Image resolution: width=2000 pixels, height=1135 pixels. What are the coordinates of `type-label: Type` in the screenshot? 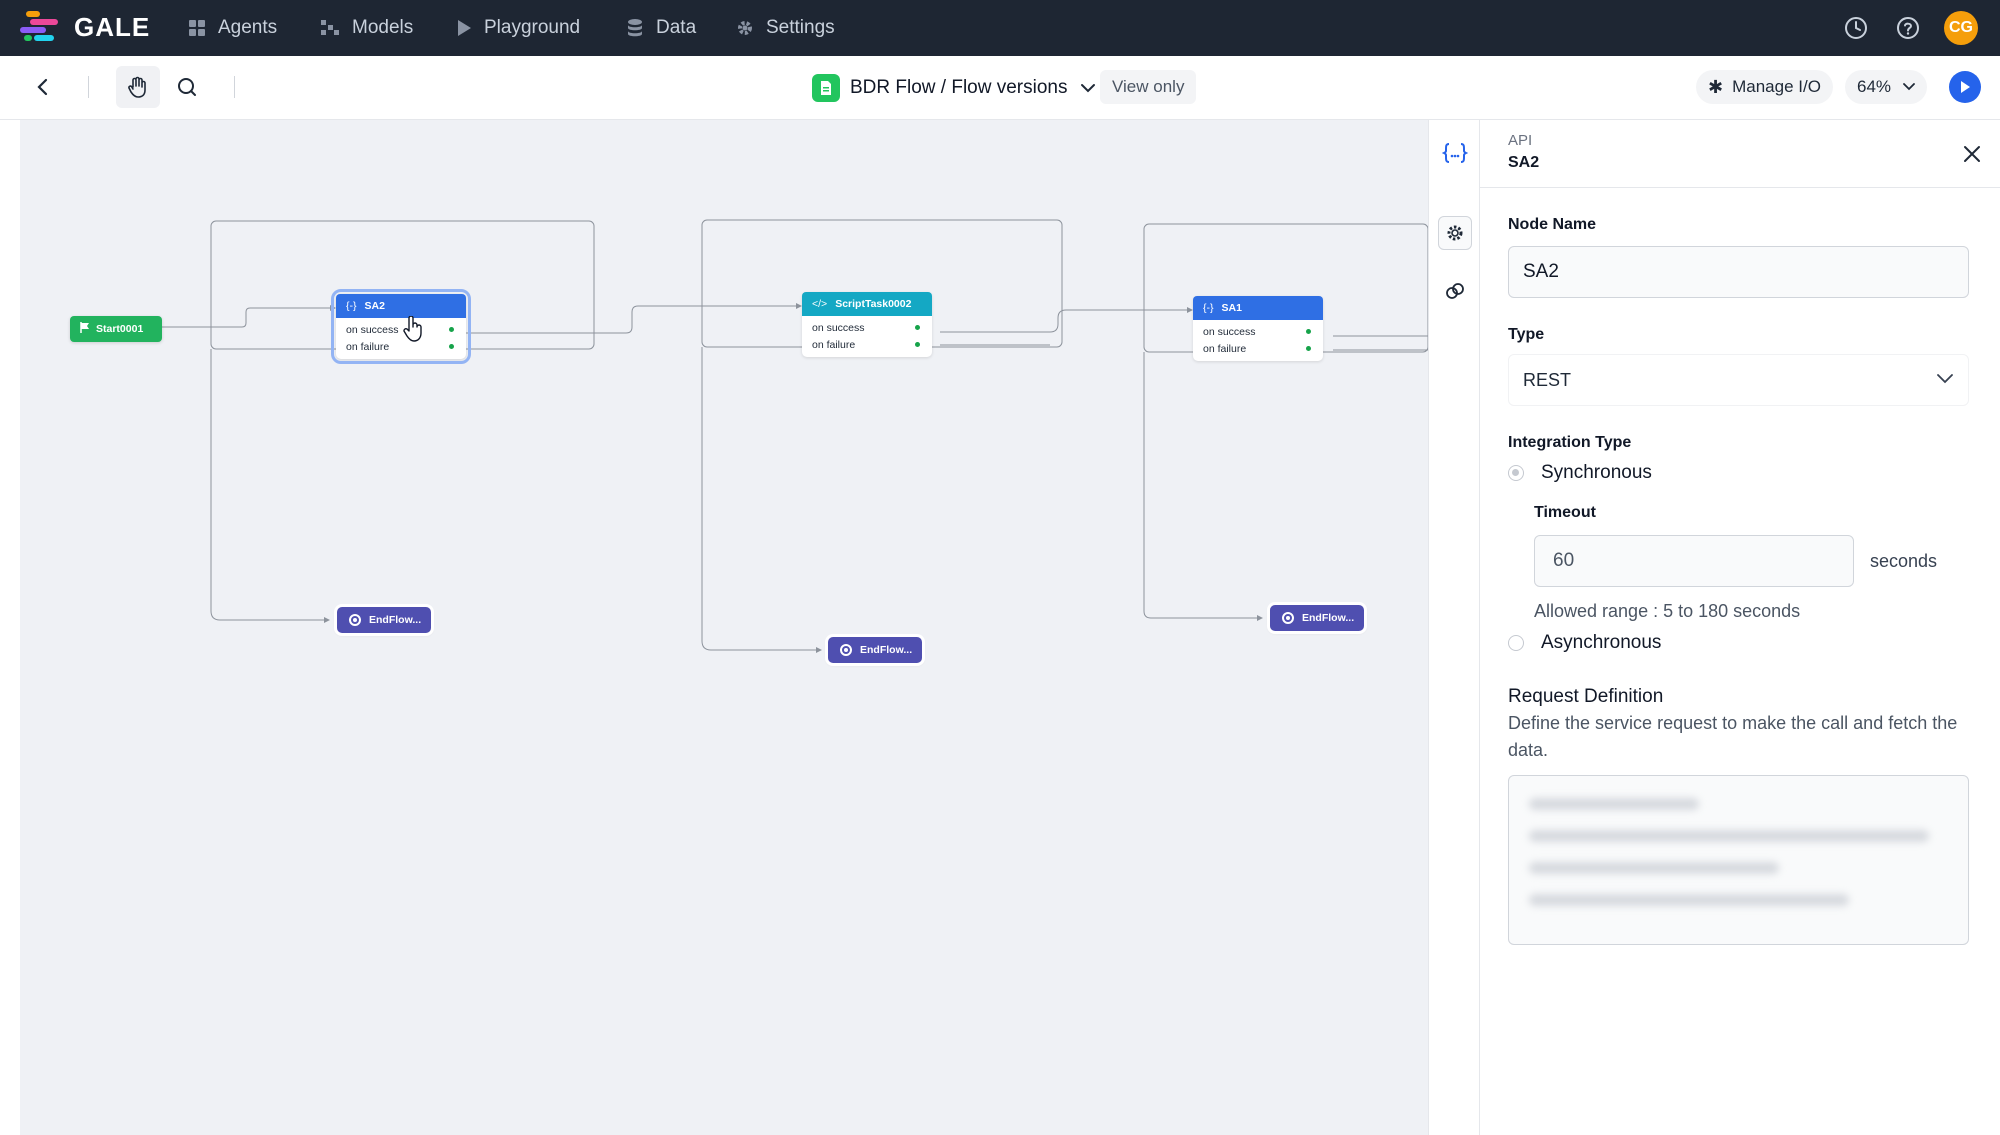 It's located at (1526, 334).